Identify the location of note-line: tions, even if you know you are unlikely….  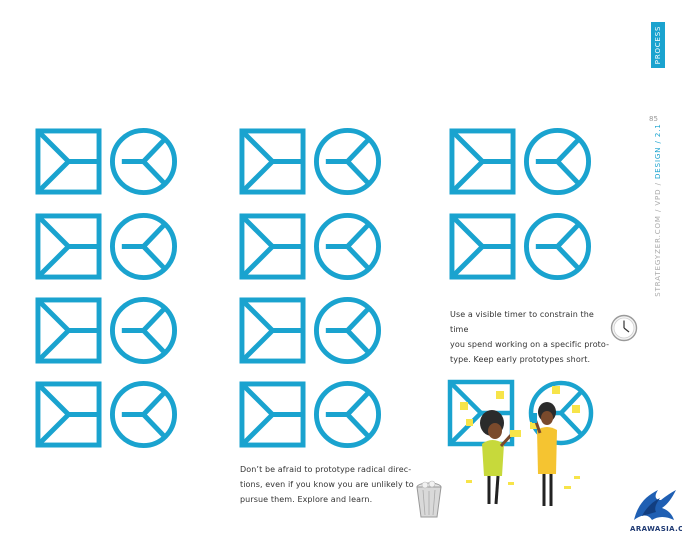
(327, 484).